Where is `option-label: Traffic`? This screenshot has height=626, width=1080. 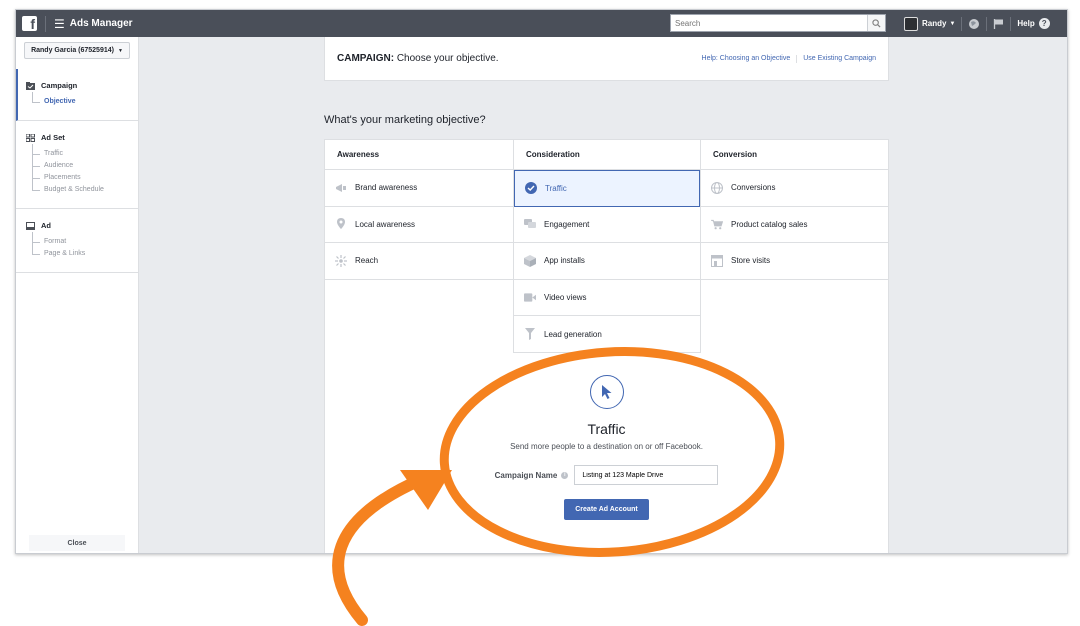
option-label: Traffic is located at coordinates (556, 188).